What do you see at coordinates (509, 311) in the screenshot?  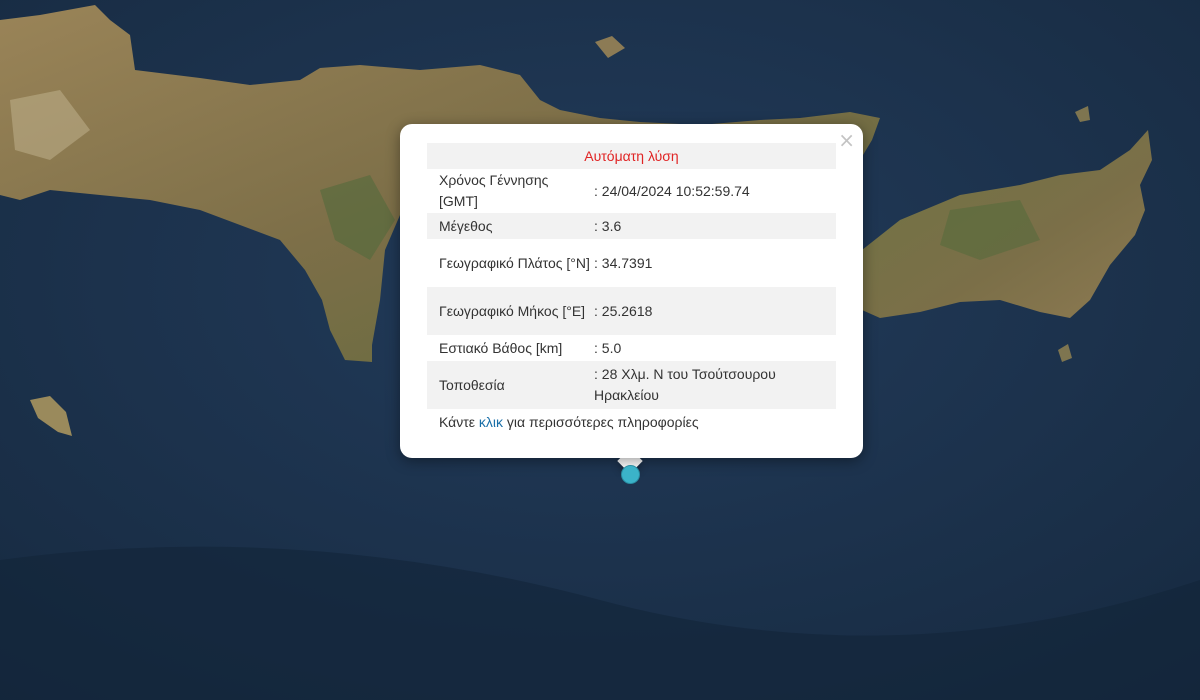 I see `longitude-label: Γεωγραφικό Μήκος [°E]` at bounding box center [509, 311].